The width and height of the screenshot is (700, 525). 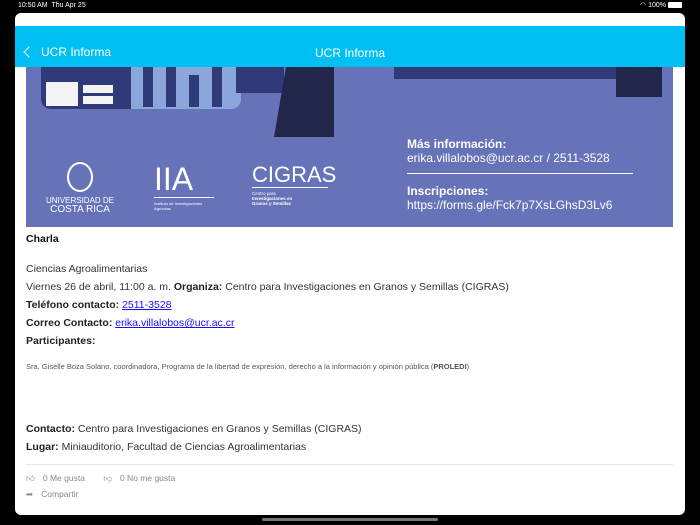 I want to click on email-link: erika.villalobos@ucr.ac.cr, so click(x=174, y=323).